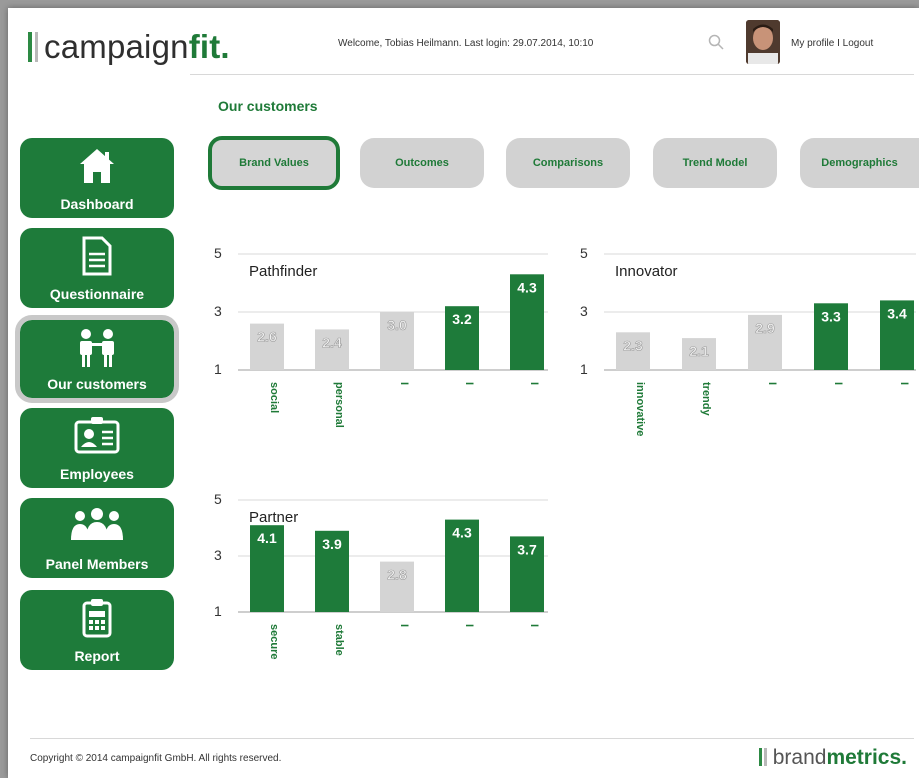 The height and width of the screenshot is (778, 919). Describe the element at coordinates (97, 166) in the screenshot. I see `home-icon` at that location.